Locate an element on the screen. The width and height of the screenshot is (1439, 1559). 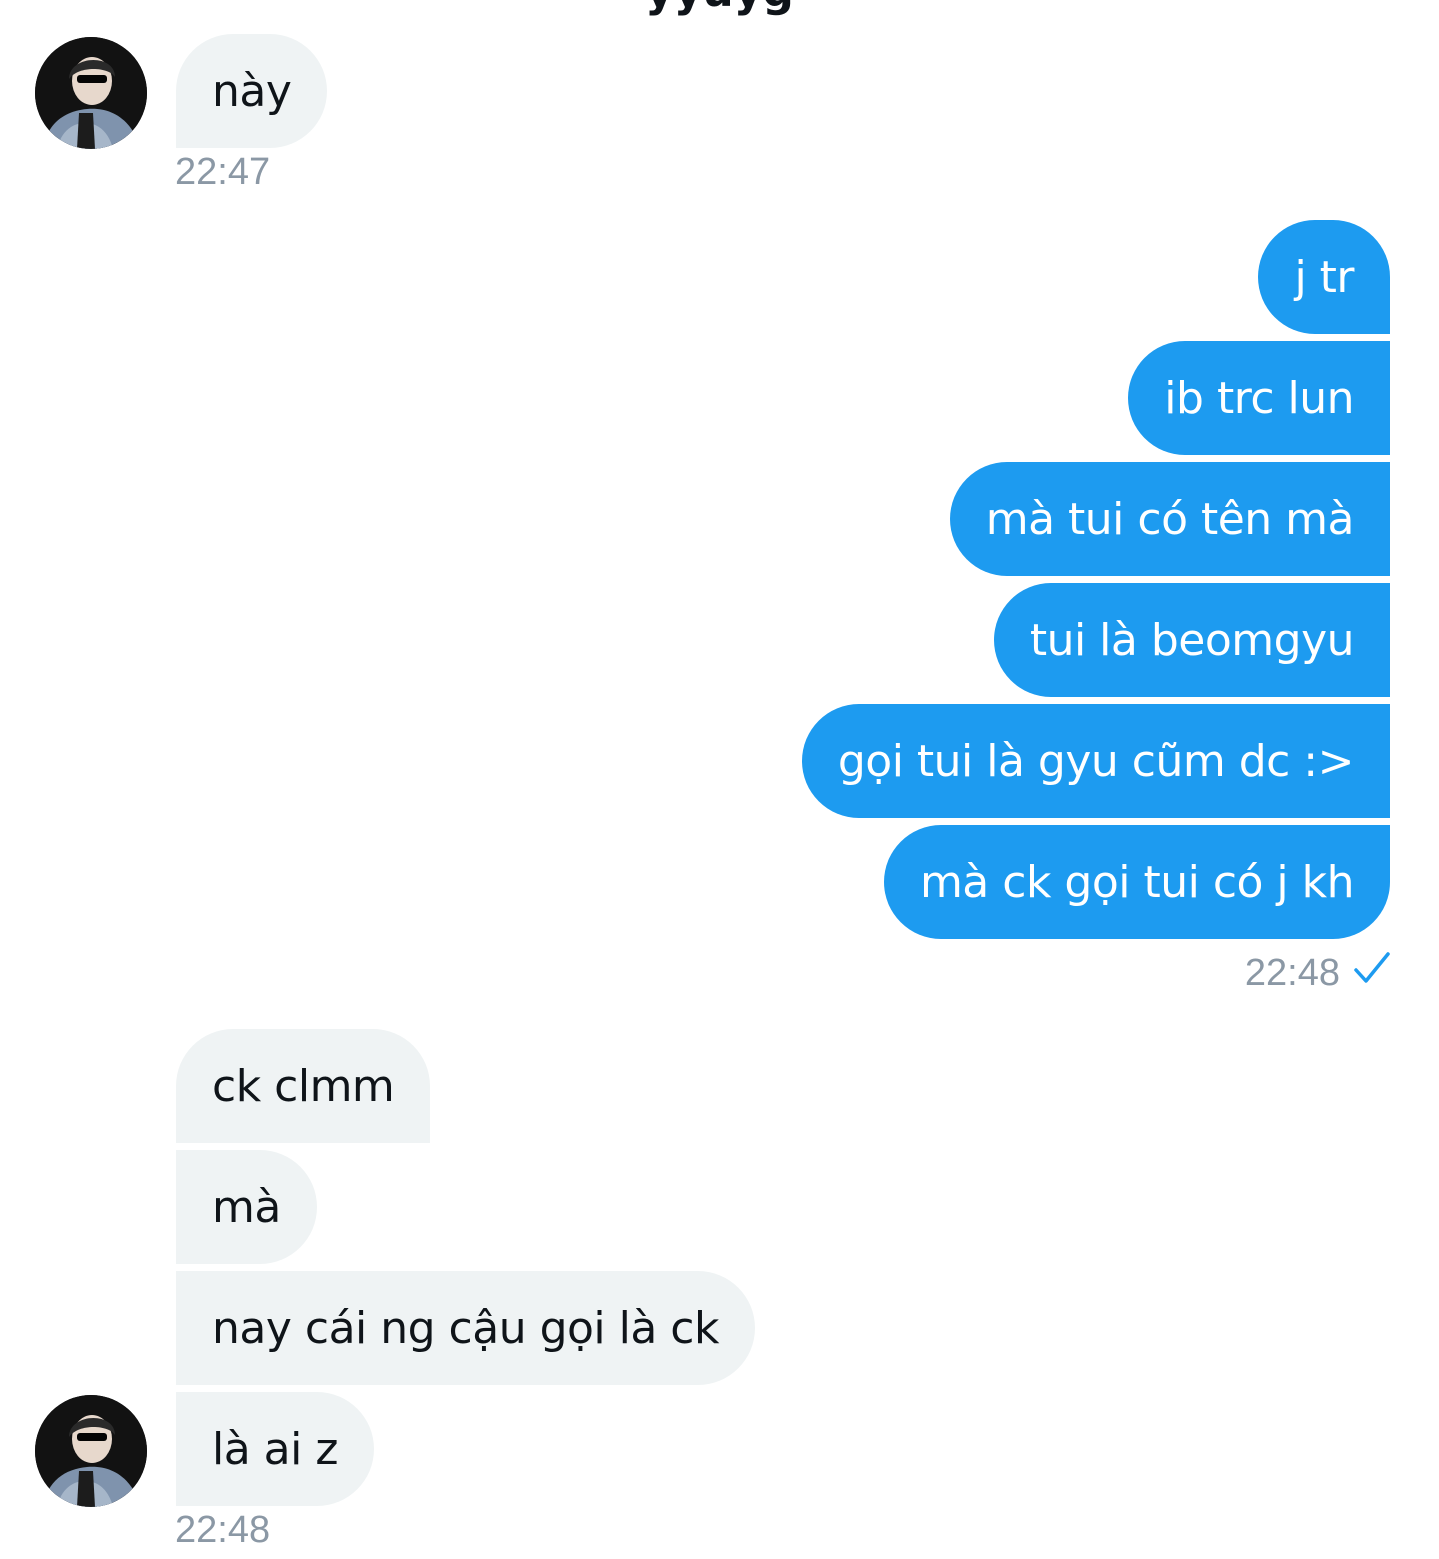
message-bubble-outgoing: gọi tui là gyu cũm dc :> is located at coordinates (1095, 761).